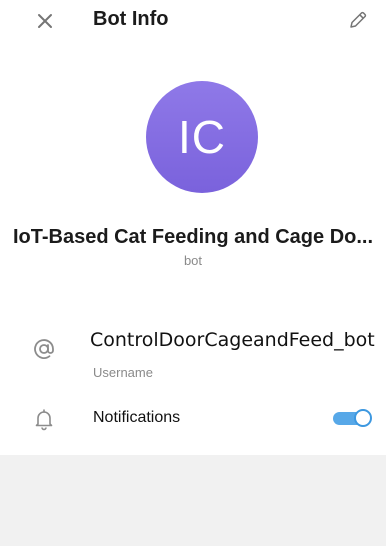 This screenshot has height=546, width=386. What do you see at coordinates (352, 418) in the screenshot?
I see `notifications-toggle` at bounding box center [352, 418].